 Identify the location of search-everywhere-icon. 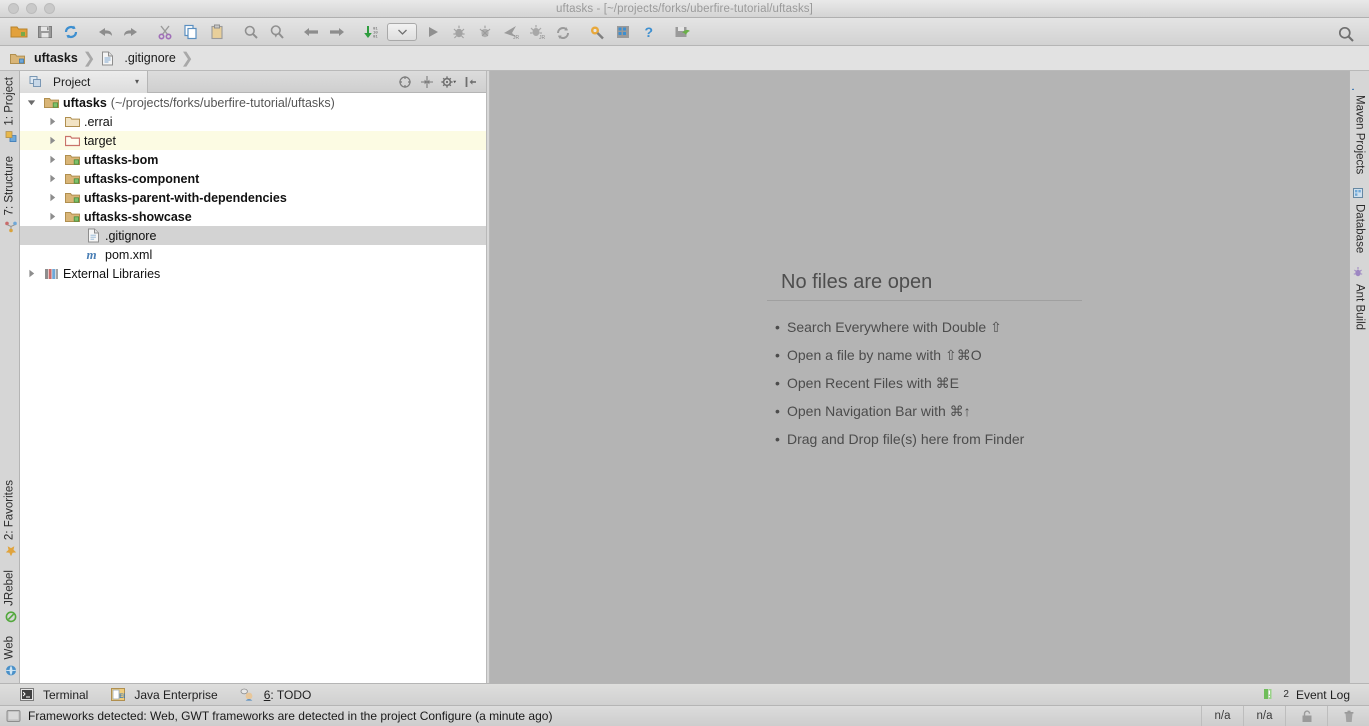
(1346, 34).